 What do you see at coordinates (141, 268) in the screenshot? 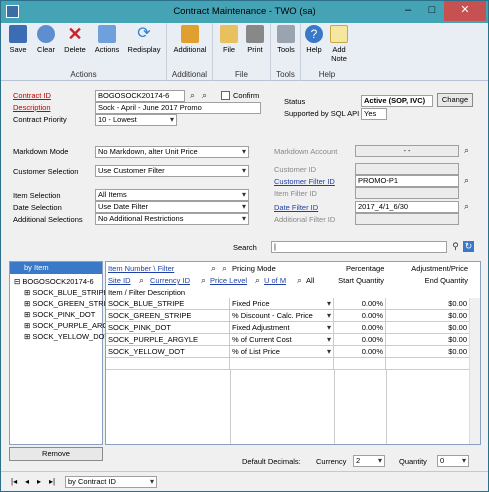
I see `item-number-header: Item Number \ Filter` at bounding box center [141, 268].